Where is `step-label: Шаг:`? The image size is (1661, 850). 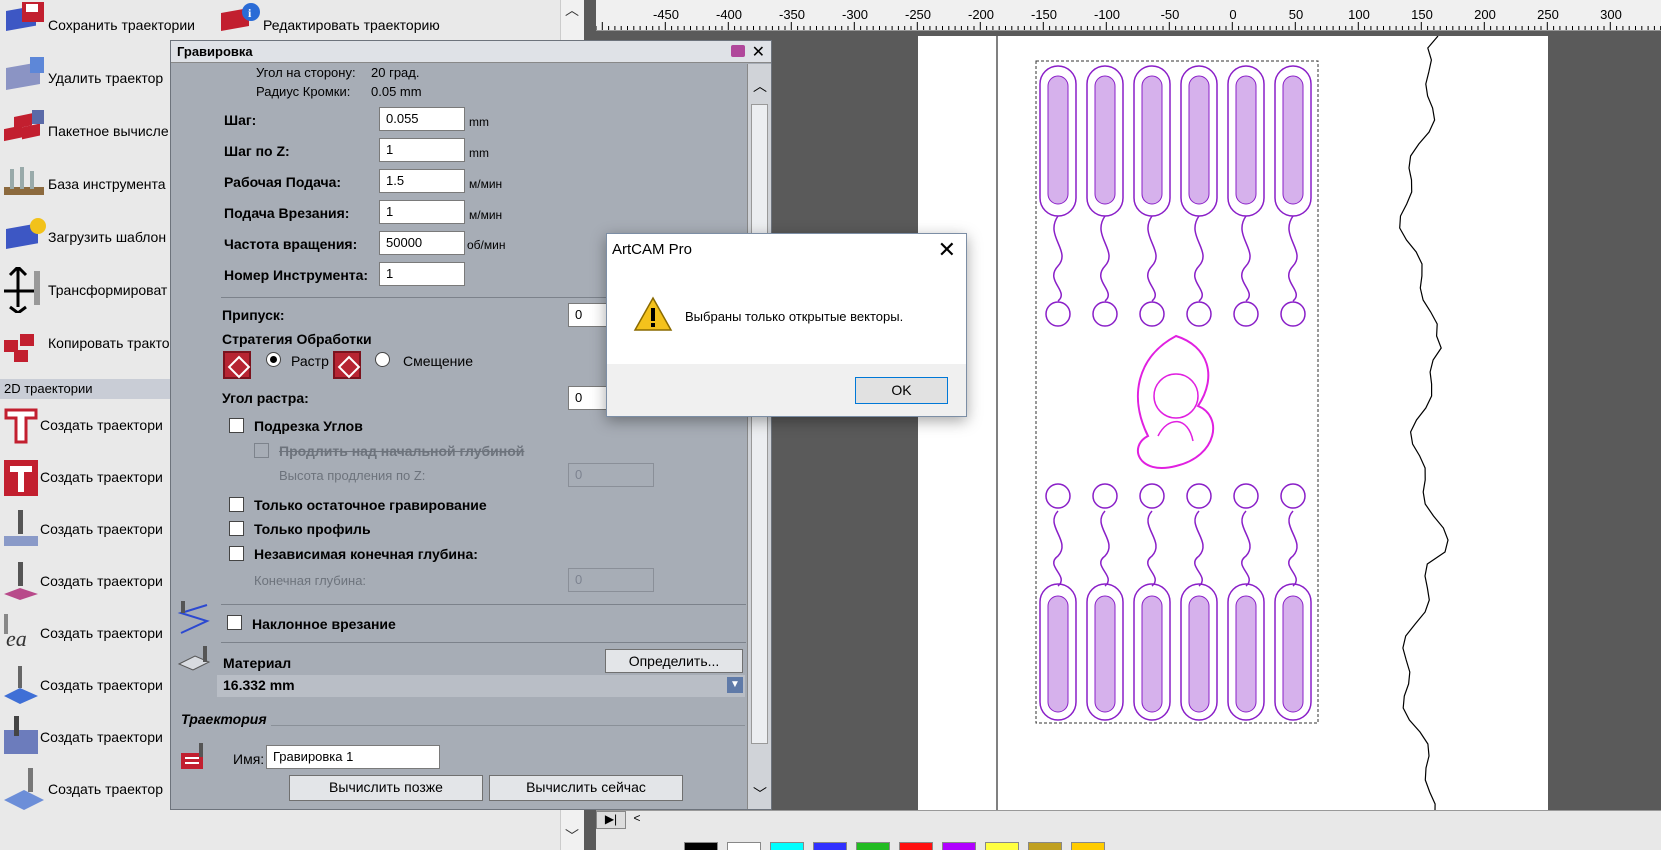 step-label: Шаг: is located at coordinates (240, 120).